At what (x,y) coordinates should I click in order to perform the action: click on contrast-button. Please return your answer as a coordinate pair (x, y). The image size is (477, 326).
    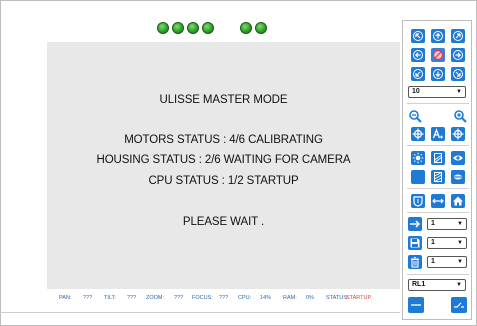
    Looking at the image, I should click on (438, 158).